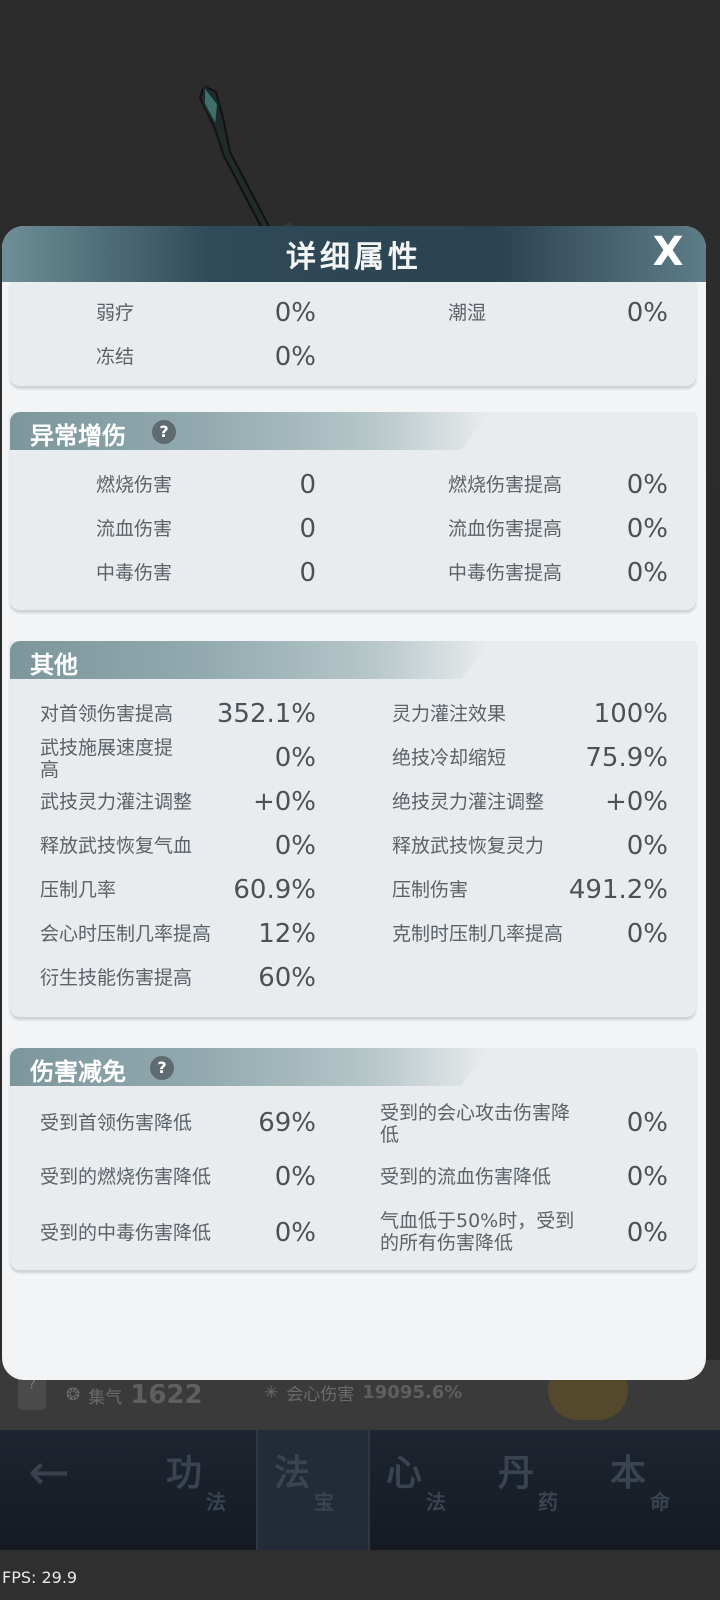 The height and width of the screenshot is (1600, 720). What do you see at coordinates (78, 436) in the screenshot?
I see `section-title: 异常增伤` at bounding box center [78, 436].